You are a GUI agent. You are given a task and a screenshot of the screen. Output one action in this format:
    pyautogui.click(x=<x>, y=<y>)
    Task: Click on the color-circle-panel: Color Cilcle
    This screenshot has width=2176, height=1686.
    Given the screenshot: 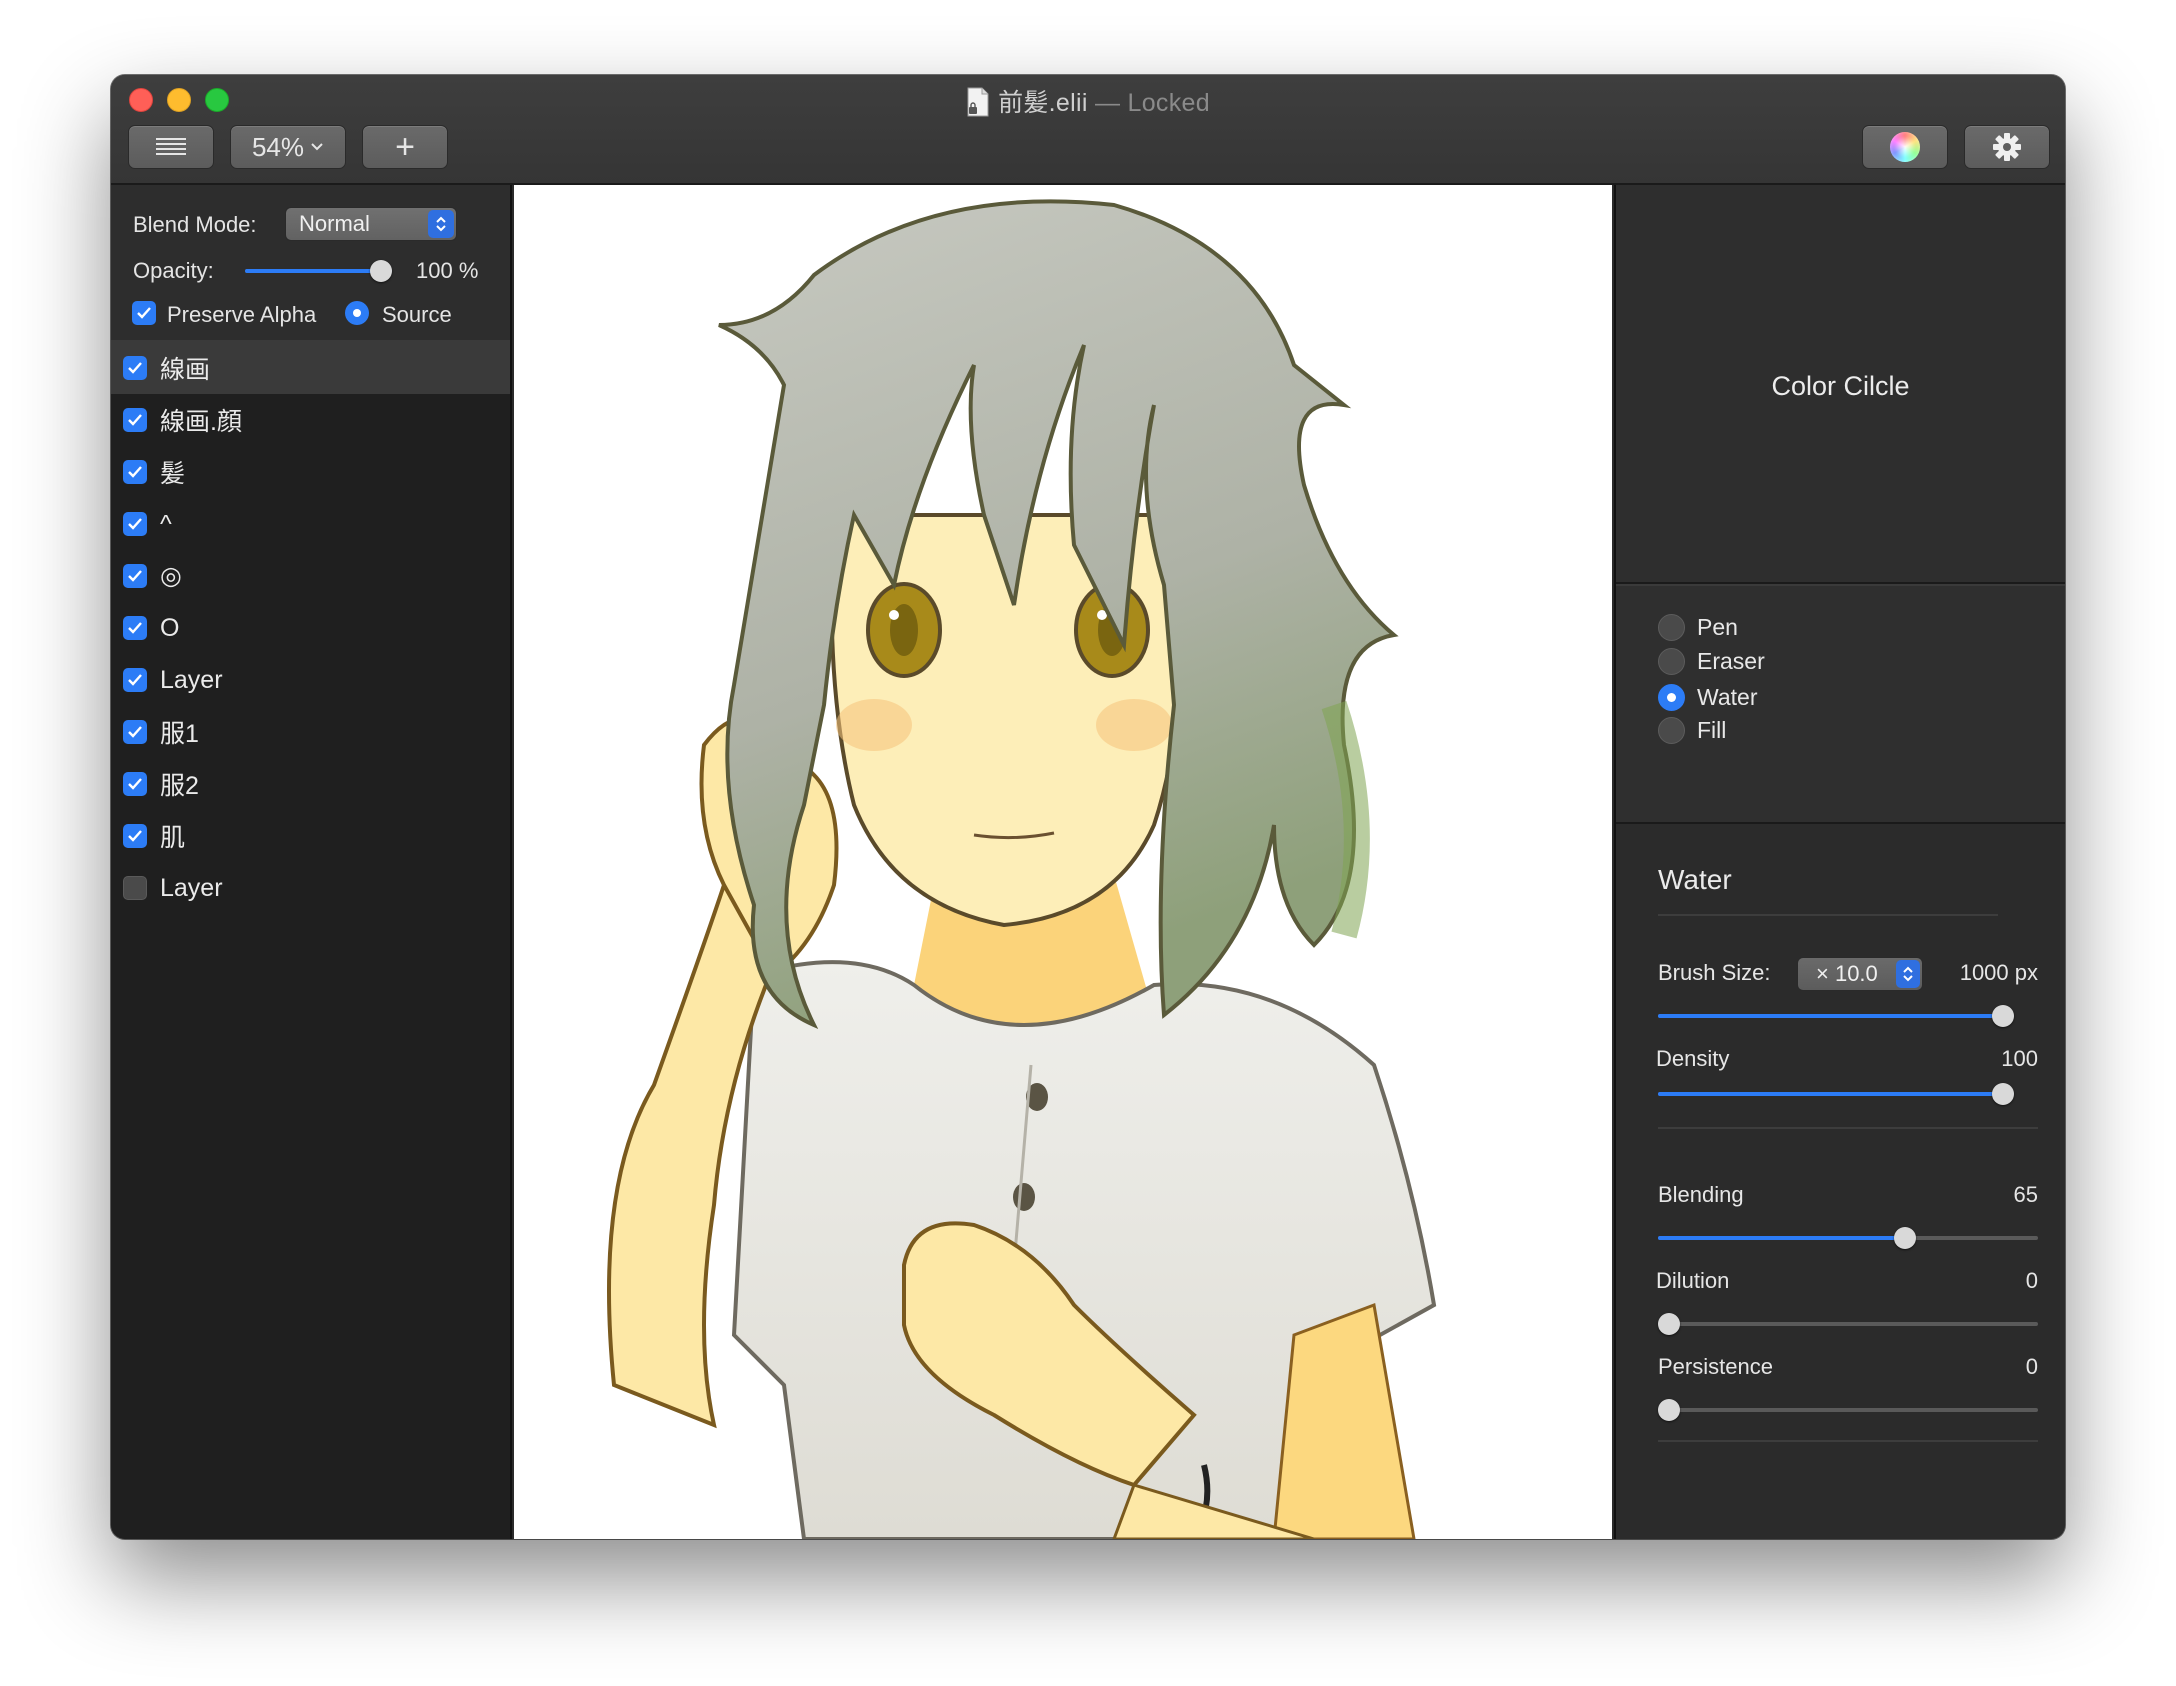 What is the action you would take?
    pyautogui.click(x=1840, y=384)
    